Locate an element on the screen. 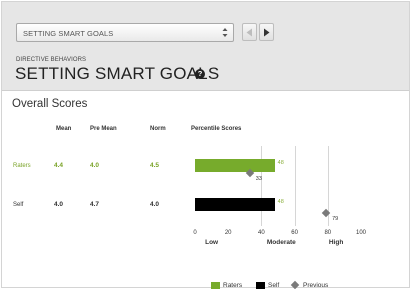 This screenshot has height=289, width=411. legend-raters: Raters is located at coordinates (226, 285).